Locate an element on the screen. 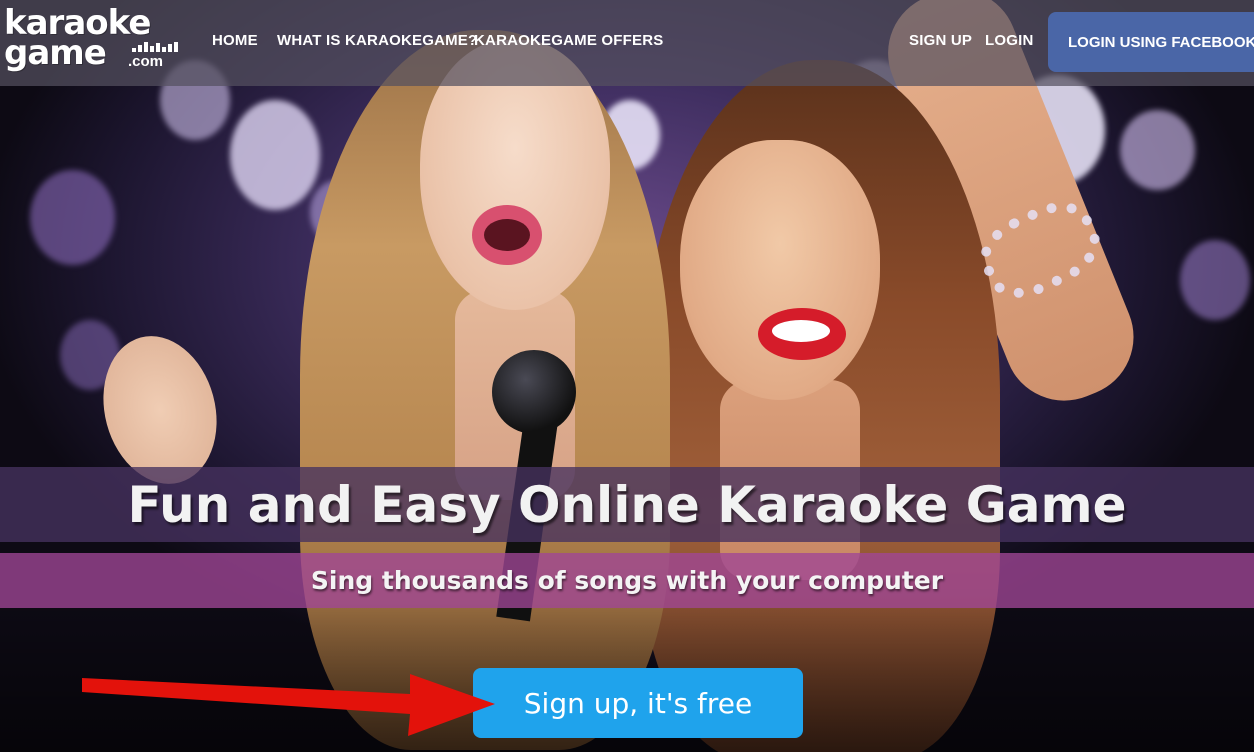 This screenshot has width=1254, height=752. red-arrow-icon is located at coordinates (288, 705).